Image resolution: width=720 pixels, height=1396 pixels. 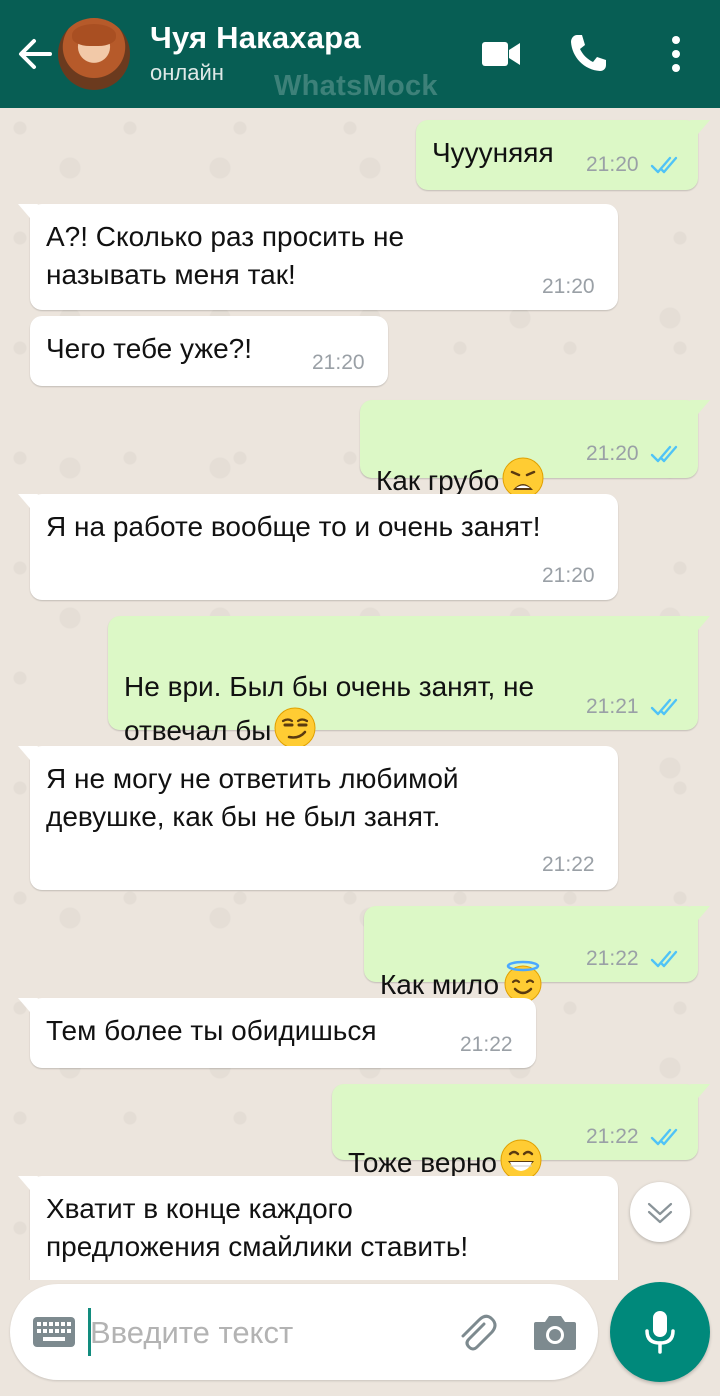 I want to click on back-arrow-icon, so click(x=34, y=54).